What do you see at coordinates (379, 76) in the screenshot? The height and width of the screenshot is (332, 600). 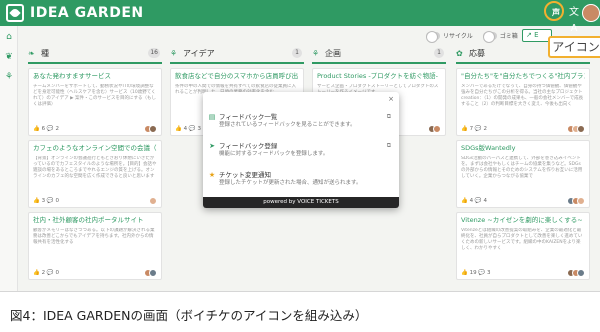 I see `card-title: Product Stories -プロダクトを紡ぐ物語-` at bounding box center [379, 76].